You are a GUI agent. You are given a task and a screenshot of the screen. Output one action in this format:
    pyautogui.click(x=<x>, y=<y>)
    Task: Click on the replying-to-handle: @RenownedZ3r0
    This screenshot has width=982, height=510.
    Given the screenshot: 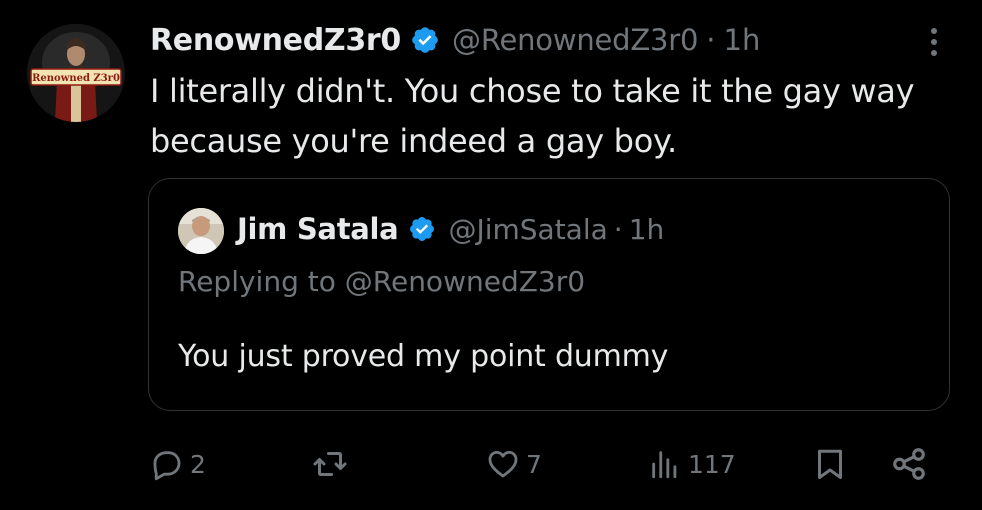 What is the action you would take?
    pyautogui.click(x=465, y=281)
    